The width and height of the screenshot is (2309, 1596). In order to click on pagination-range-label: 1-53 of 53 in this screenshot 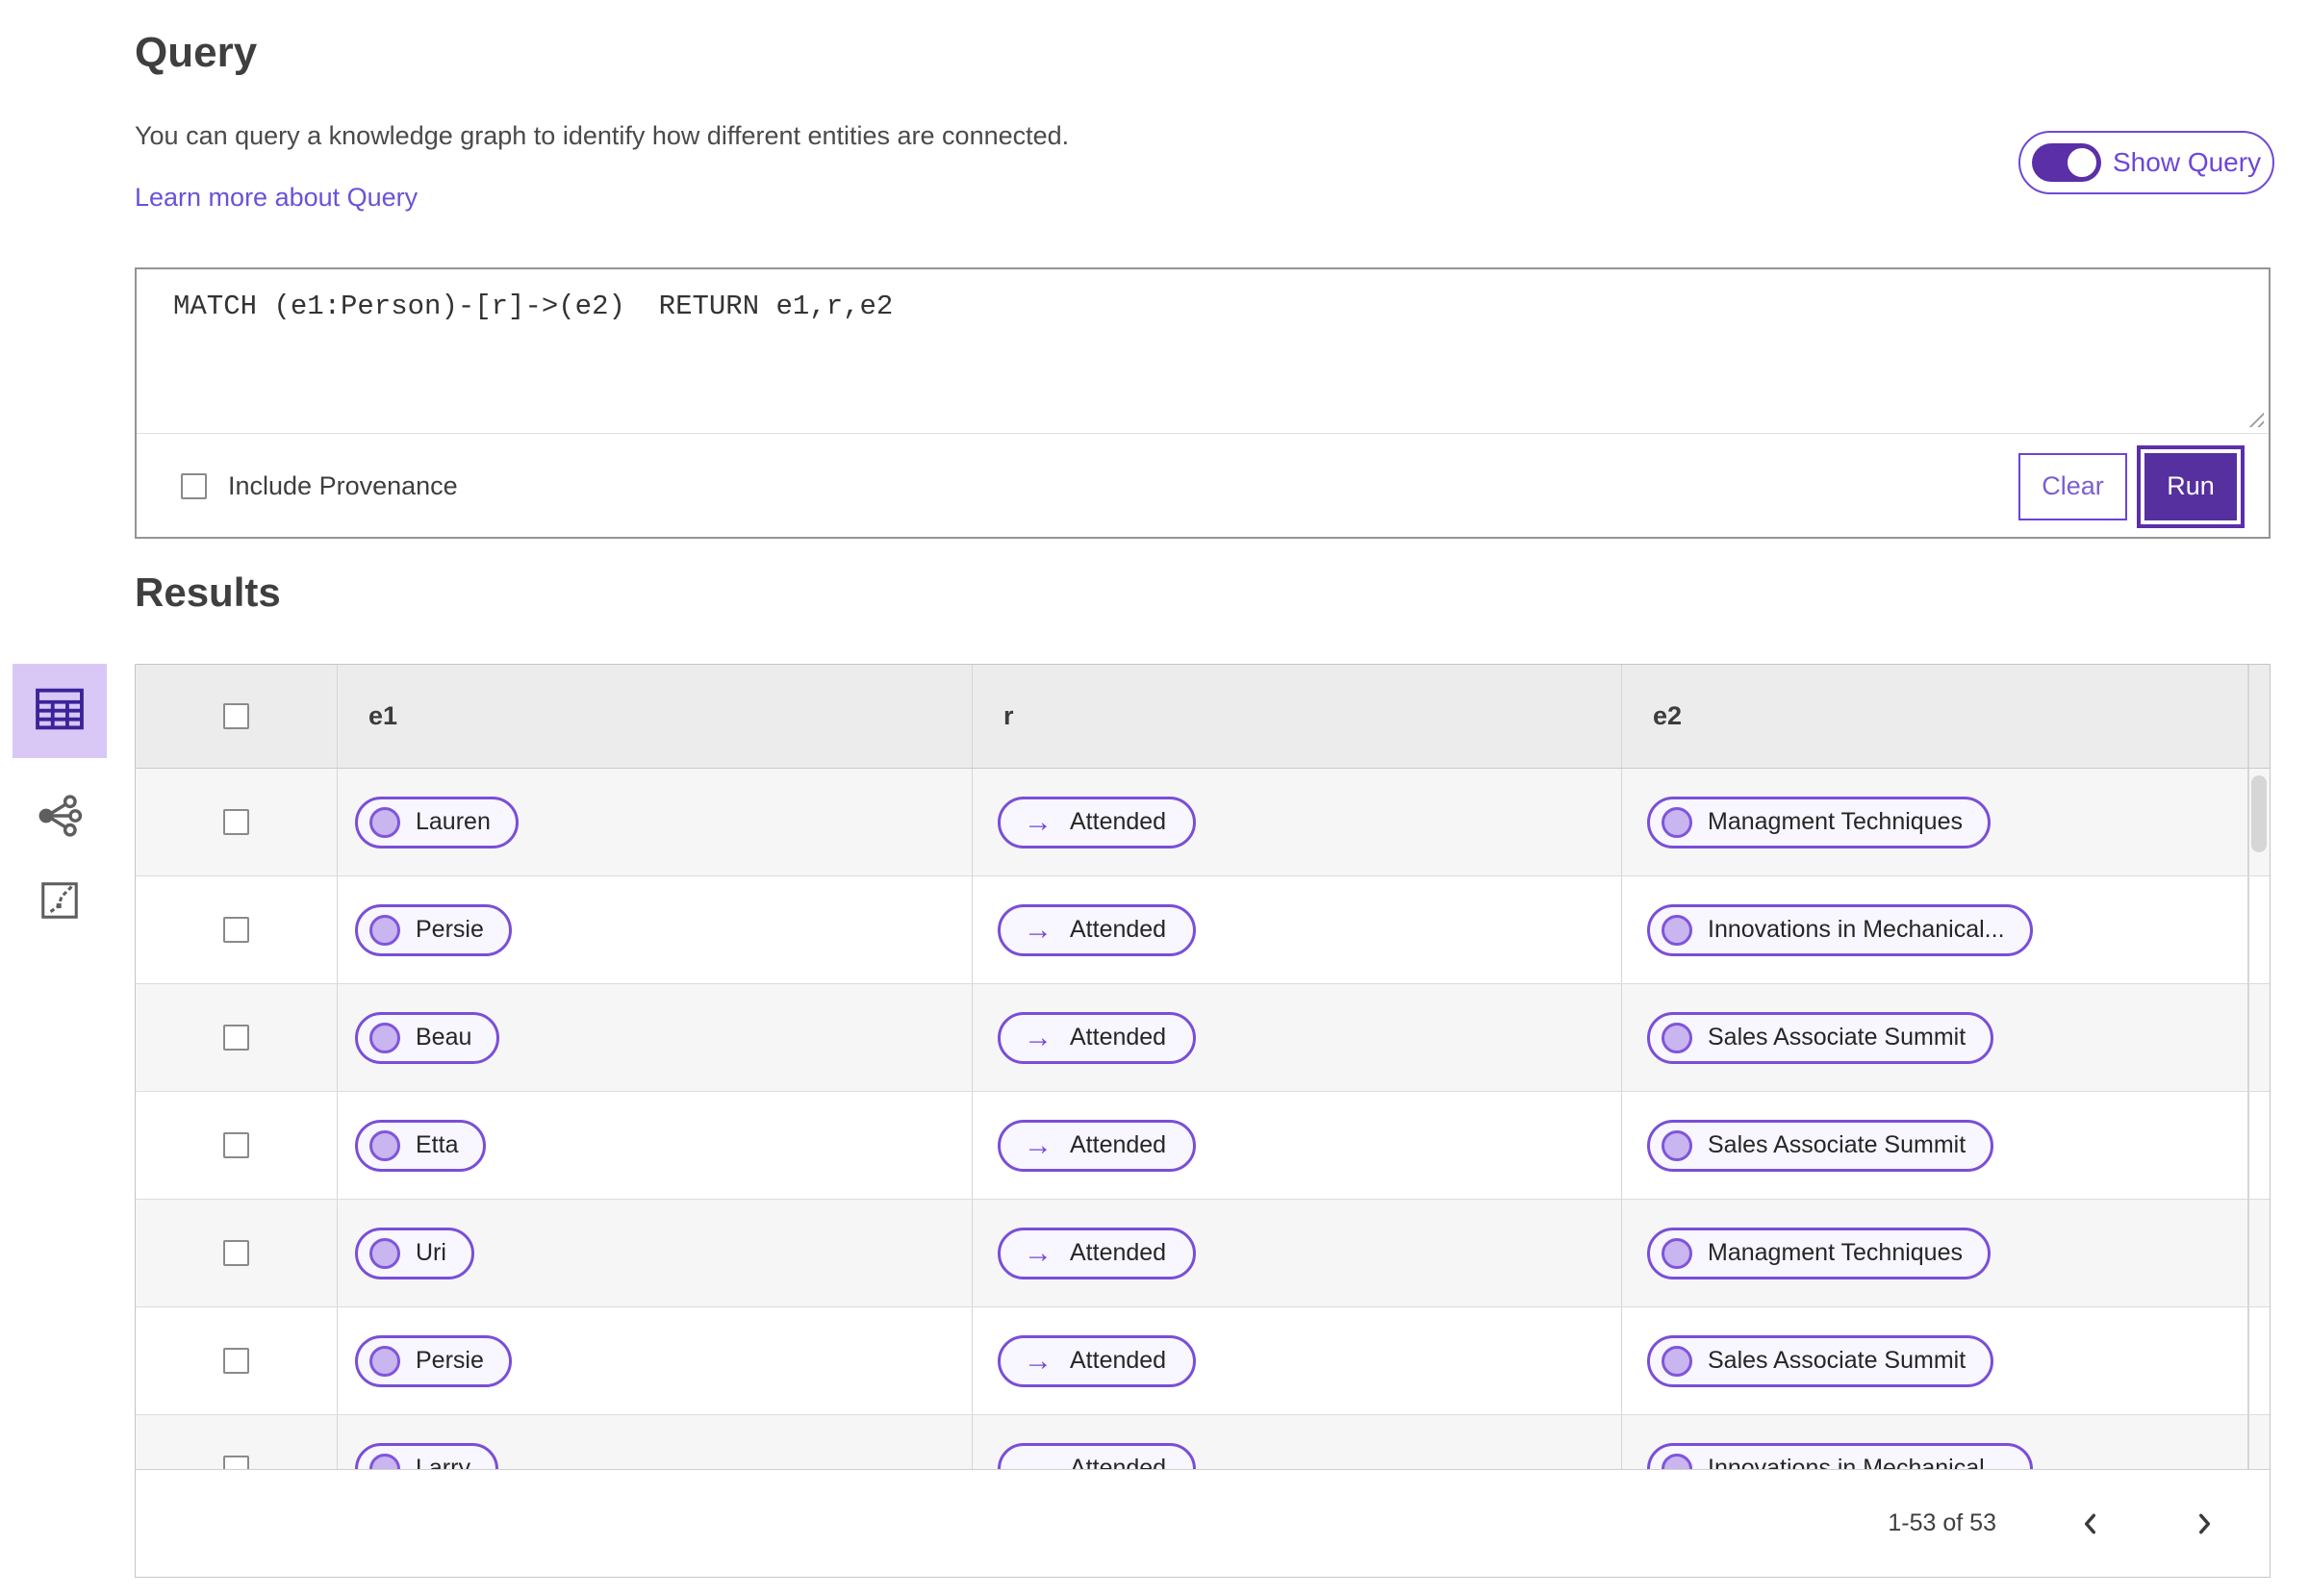, I will do `click(1942, 1522)`.